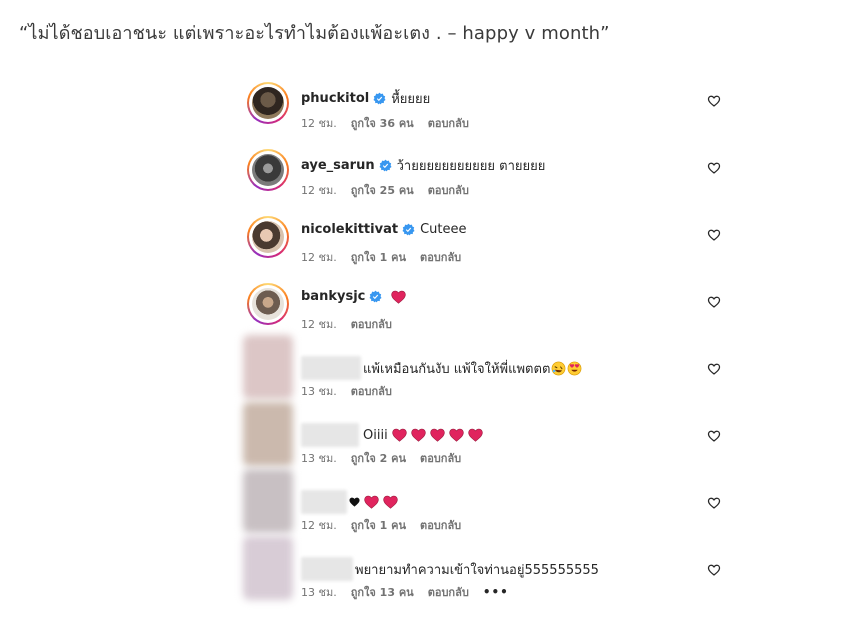 The width and height of the screenshot is (865, 631). Describe the element at coordinates (382, 190) in the screenshot. I see `comment-likes: ถูกใจ 25 คน` at that location.